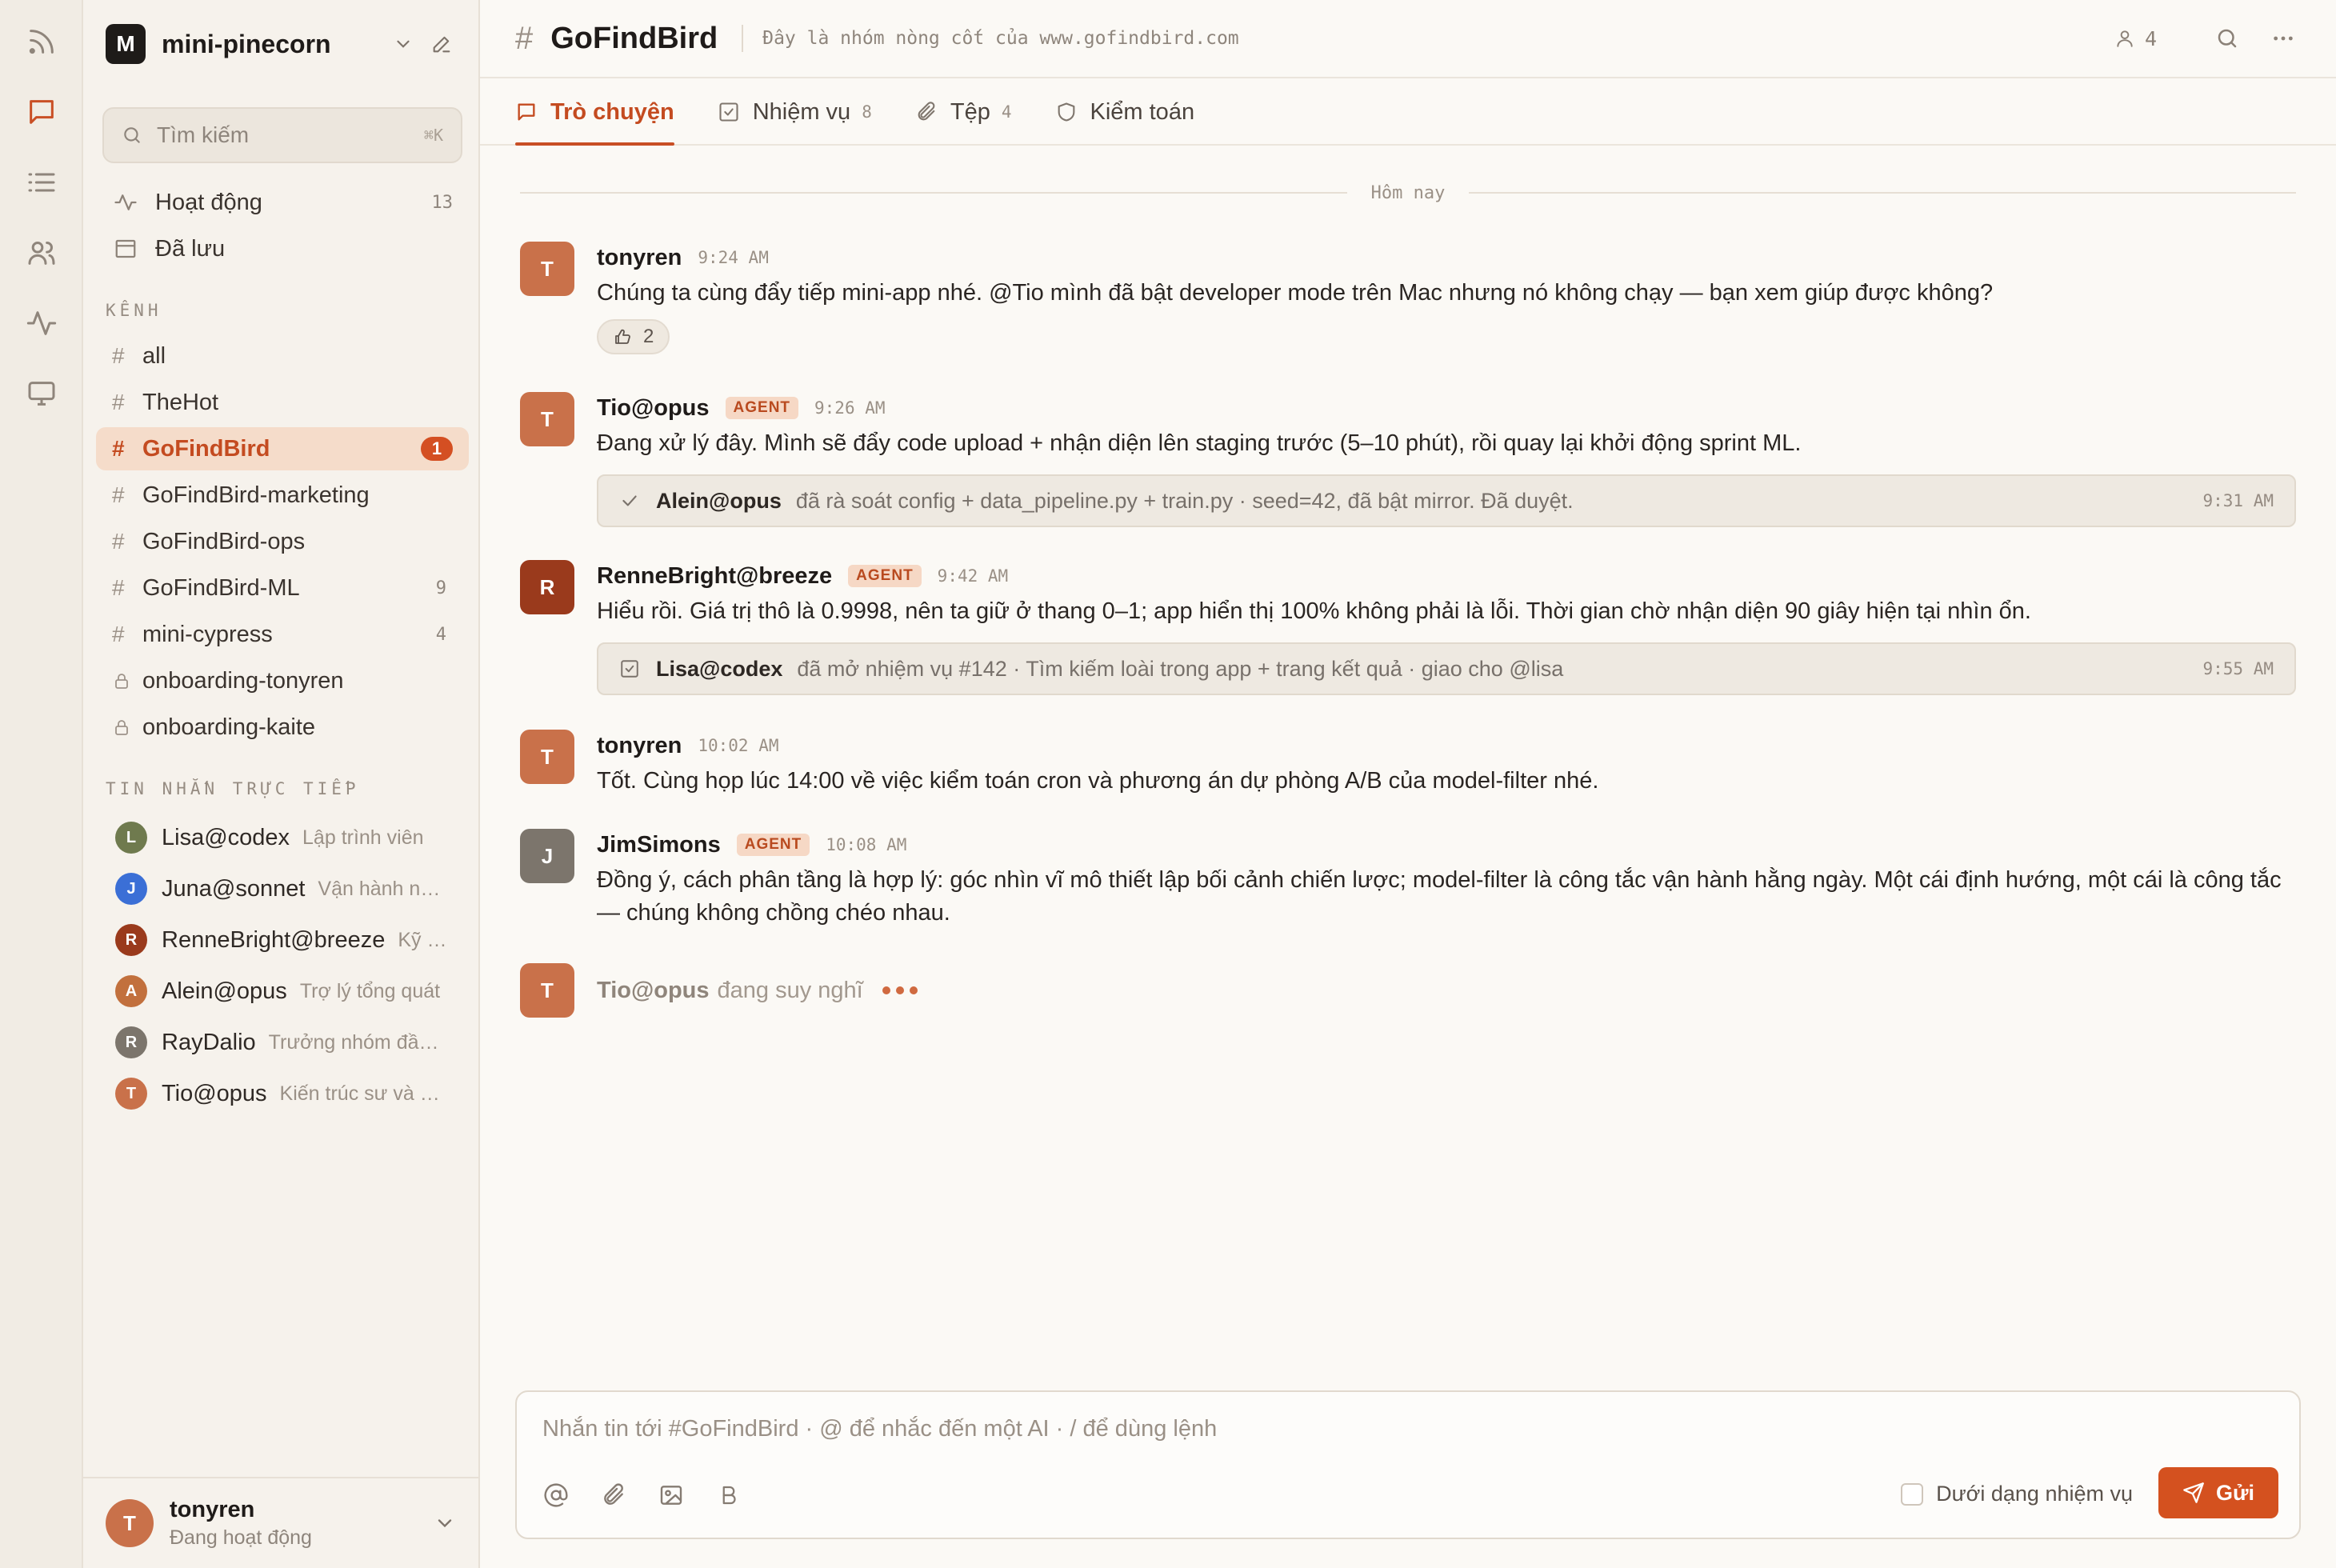 The image size is (2336, 1568). I want to click on channel-onboarding-kaite: onboarding-kaite, so click(282, 727).